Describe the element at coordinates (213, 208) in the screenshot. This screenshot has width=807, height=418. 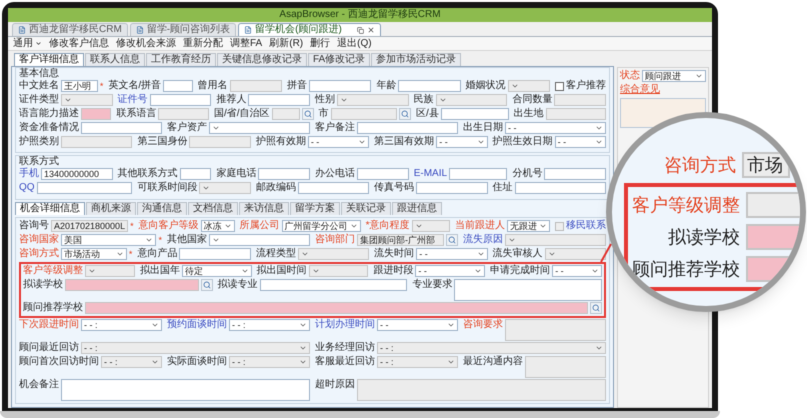
I see `detail-tab: 文档信息` at that location.